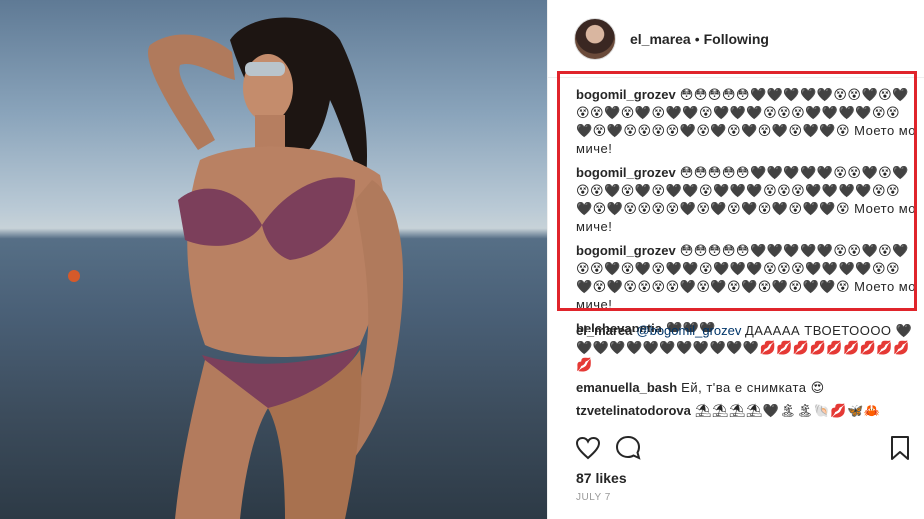  What do you see at coordinates (588, 448) in the screenshot?
I see `heart-icon` at bounding box center [588, 448].